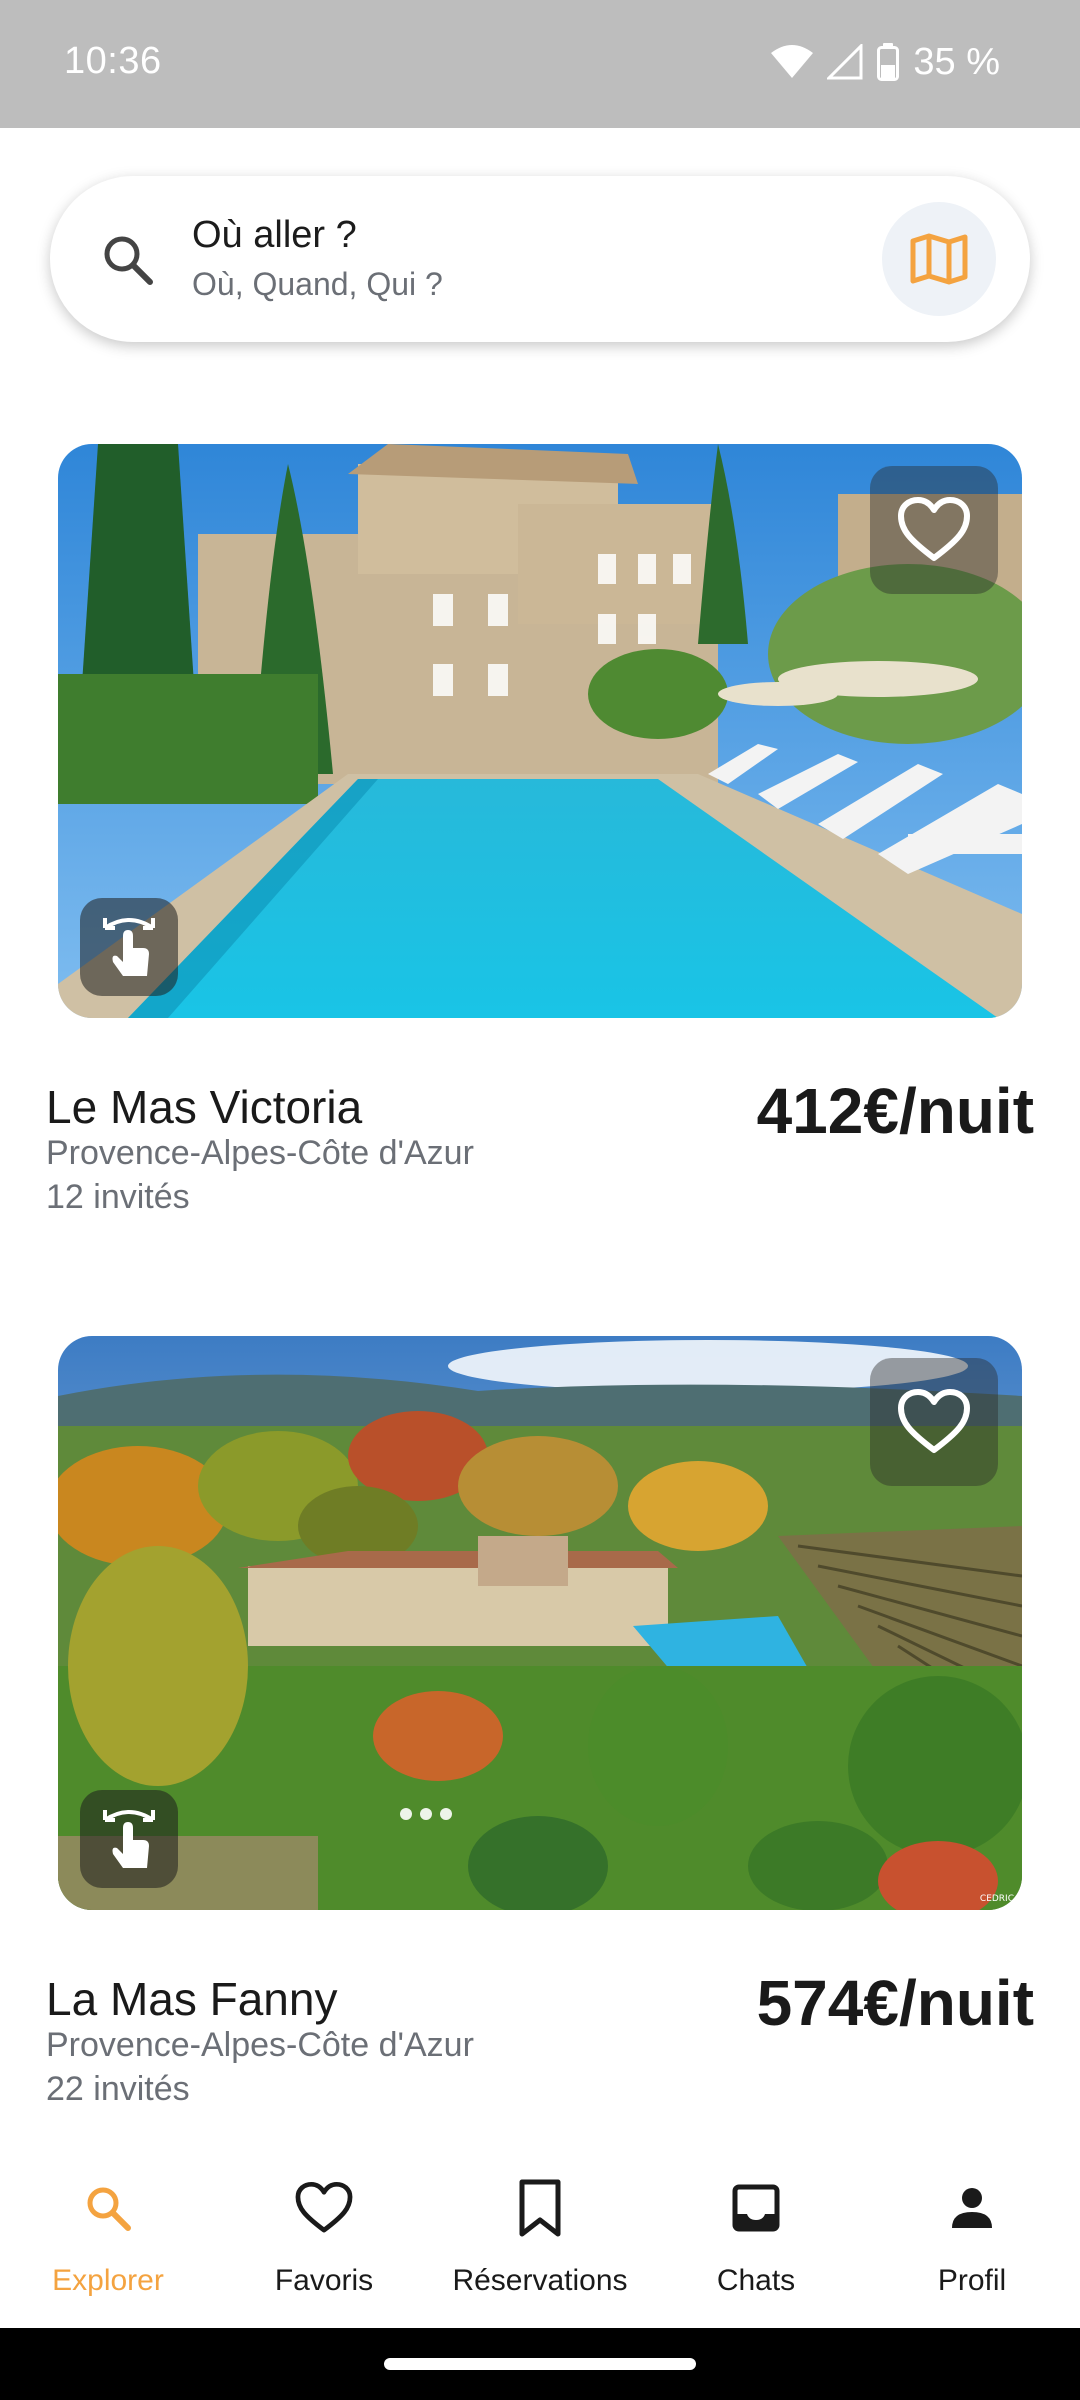 The height and width of the screenshot is (2400, 1080). I want to click on map-icon, so click(939, 259).